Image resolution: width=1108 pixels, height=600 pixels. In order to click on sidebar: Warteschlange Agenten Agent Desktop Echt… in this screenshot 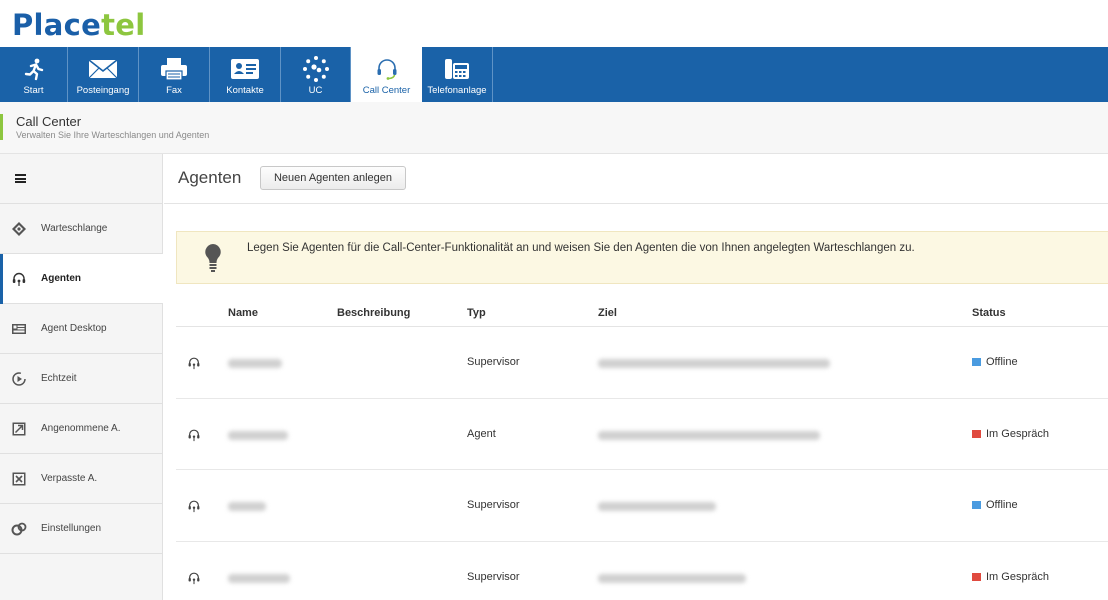, I will do `click(81, 377)`.